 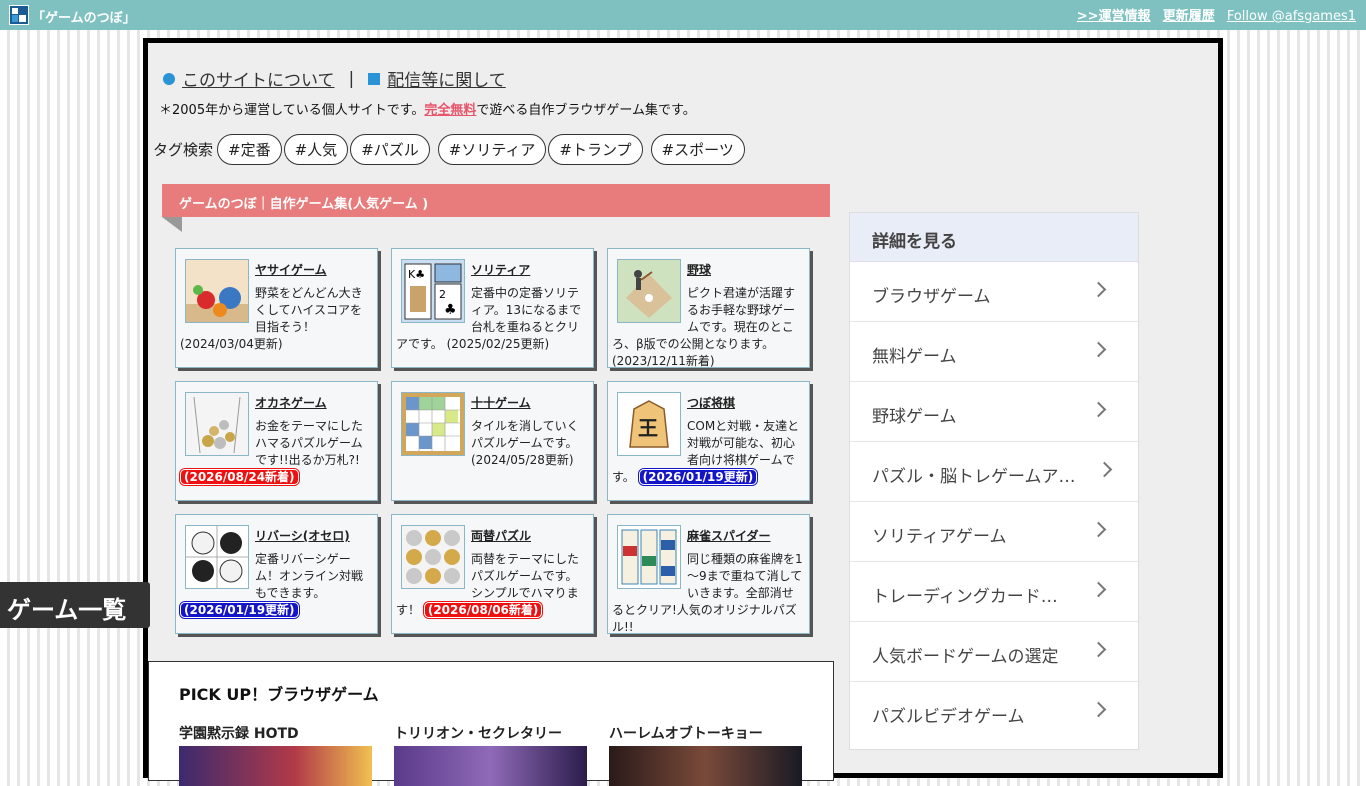 What do you see at coordinates (84, 16) in the screenshot?
I see `site-title: 「ゲームのつぼ」` at bounding box center [84, 16].